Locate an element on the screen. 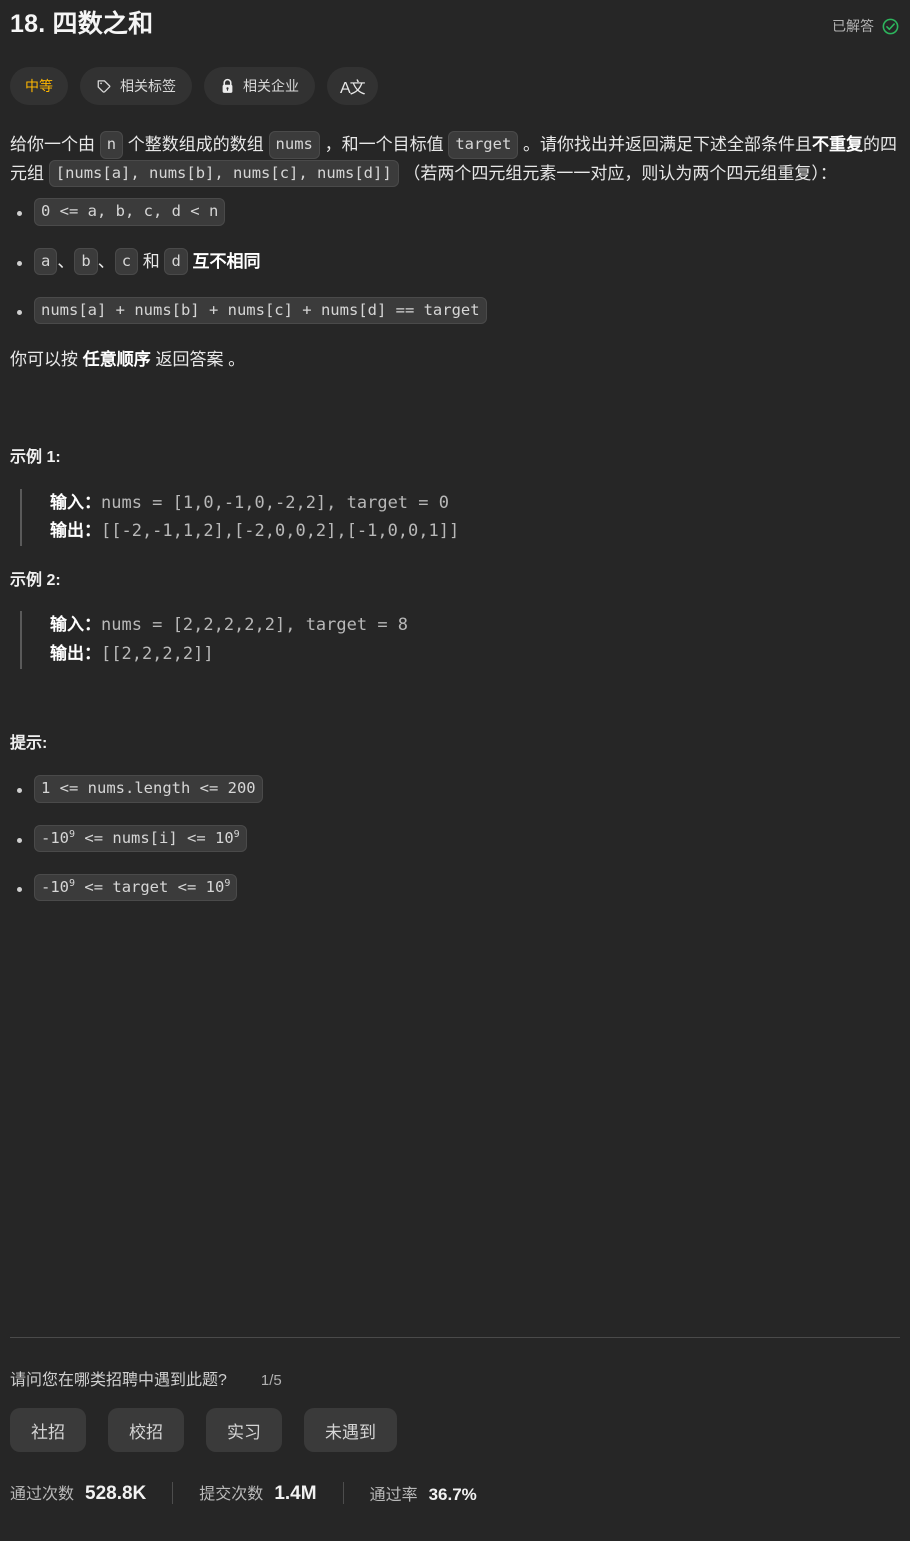  example-2-input-label: 输入： is located at coordinates (75, 625).